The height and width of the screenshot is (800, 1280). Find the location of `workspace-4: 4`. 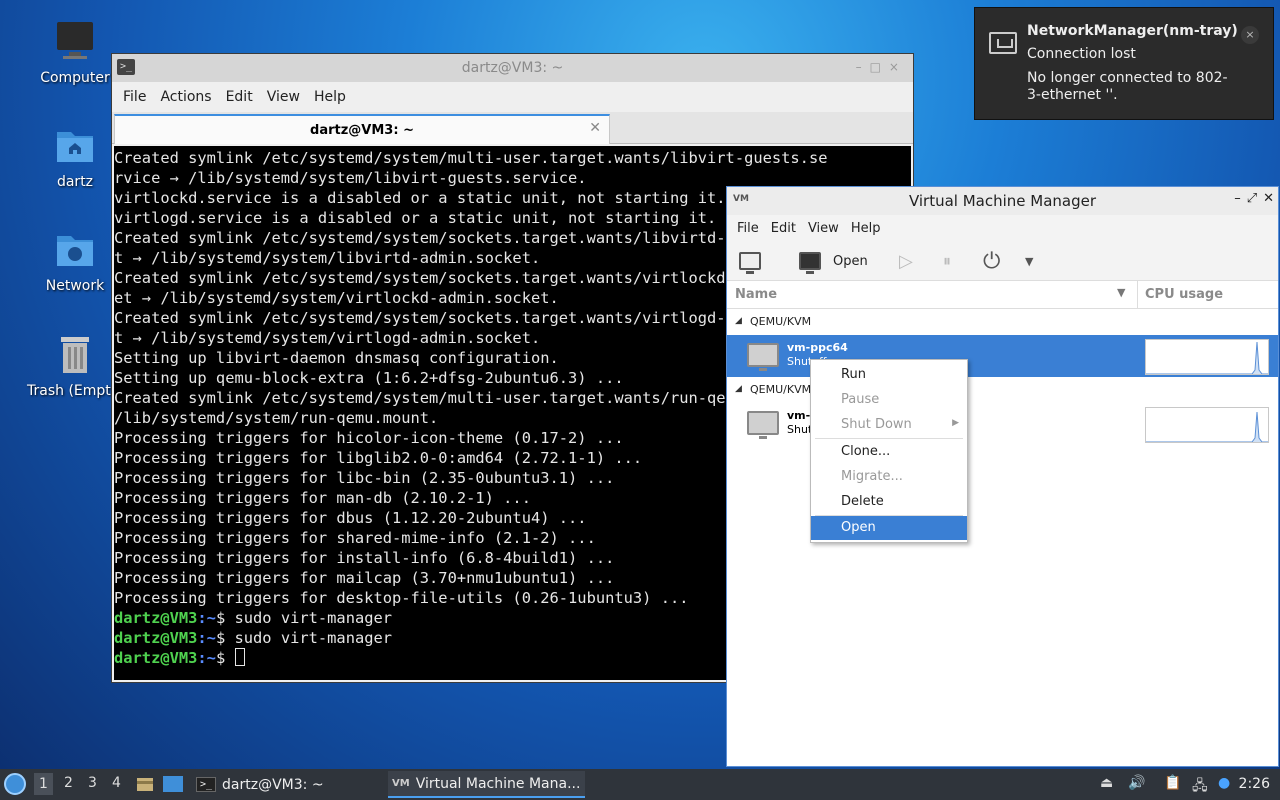

workspace-4: 4 is located at coordinates (116, 783).